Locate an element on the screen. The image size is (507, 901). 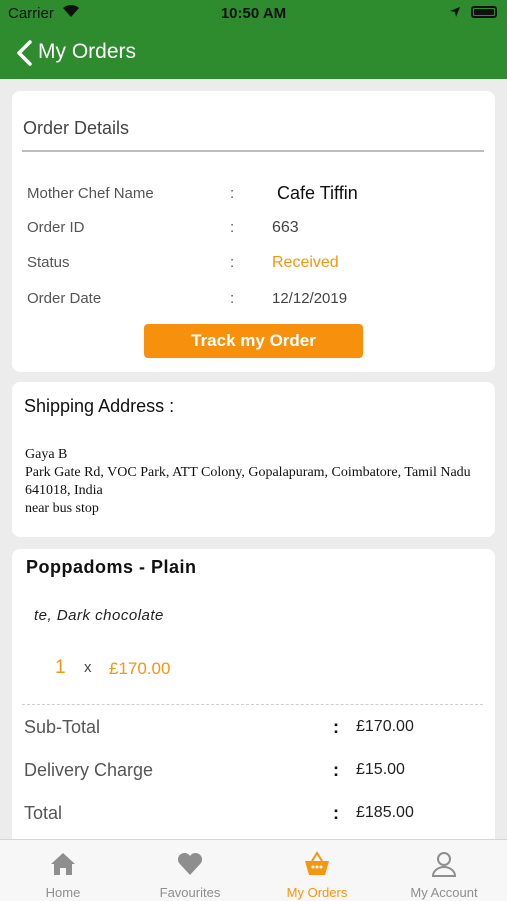
order-date-label: Order Date is located at coordinates (64, 298).